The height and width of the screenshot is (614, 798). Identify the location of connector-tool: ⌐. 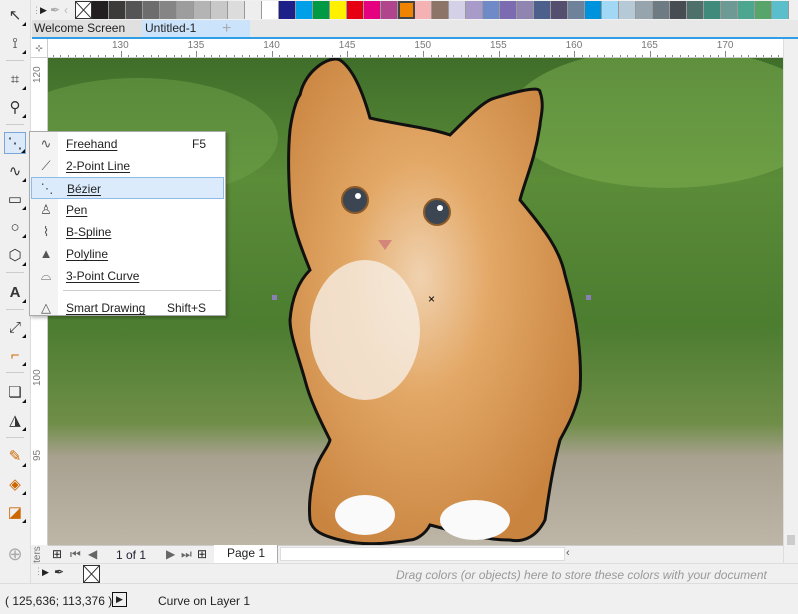
(15, 355).